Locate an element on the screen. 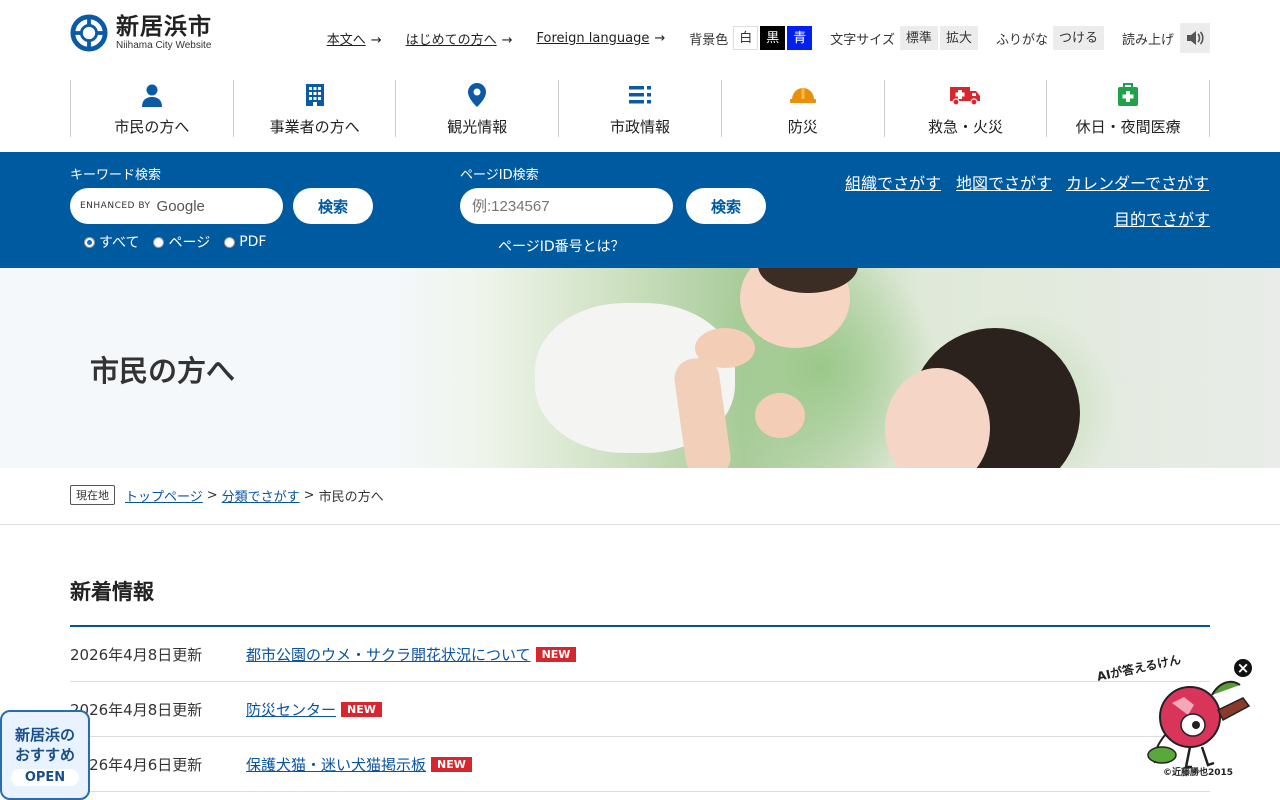 Image resolution: width=1280 pixels, height=800 pixels. helmet-icon is located at coordinates (802, 95).